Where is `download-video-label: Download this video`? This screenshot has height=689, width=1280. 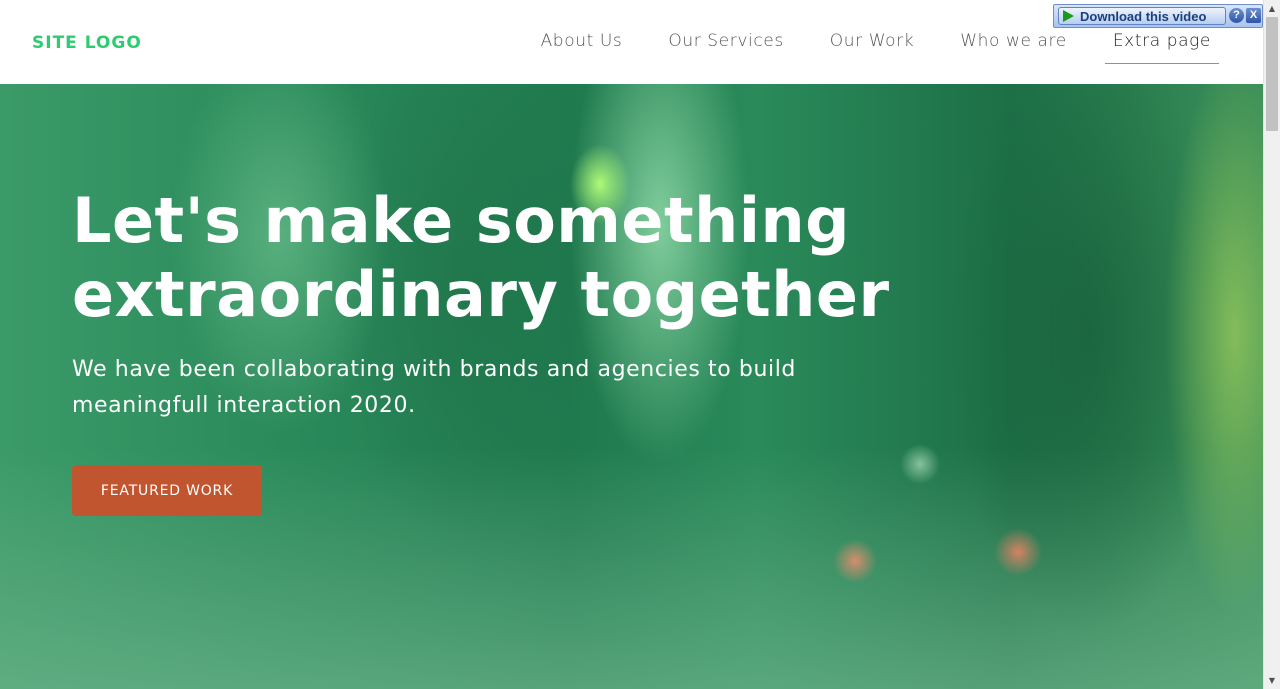
download-video-label: Download this video is located at coordinates (1143, 16).